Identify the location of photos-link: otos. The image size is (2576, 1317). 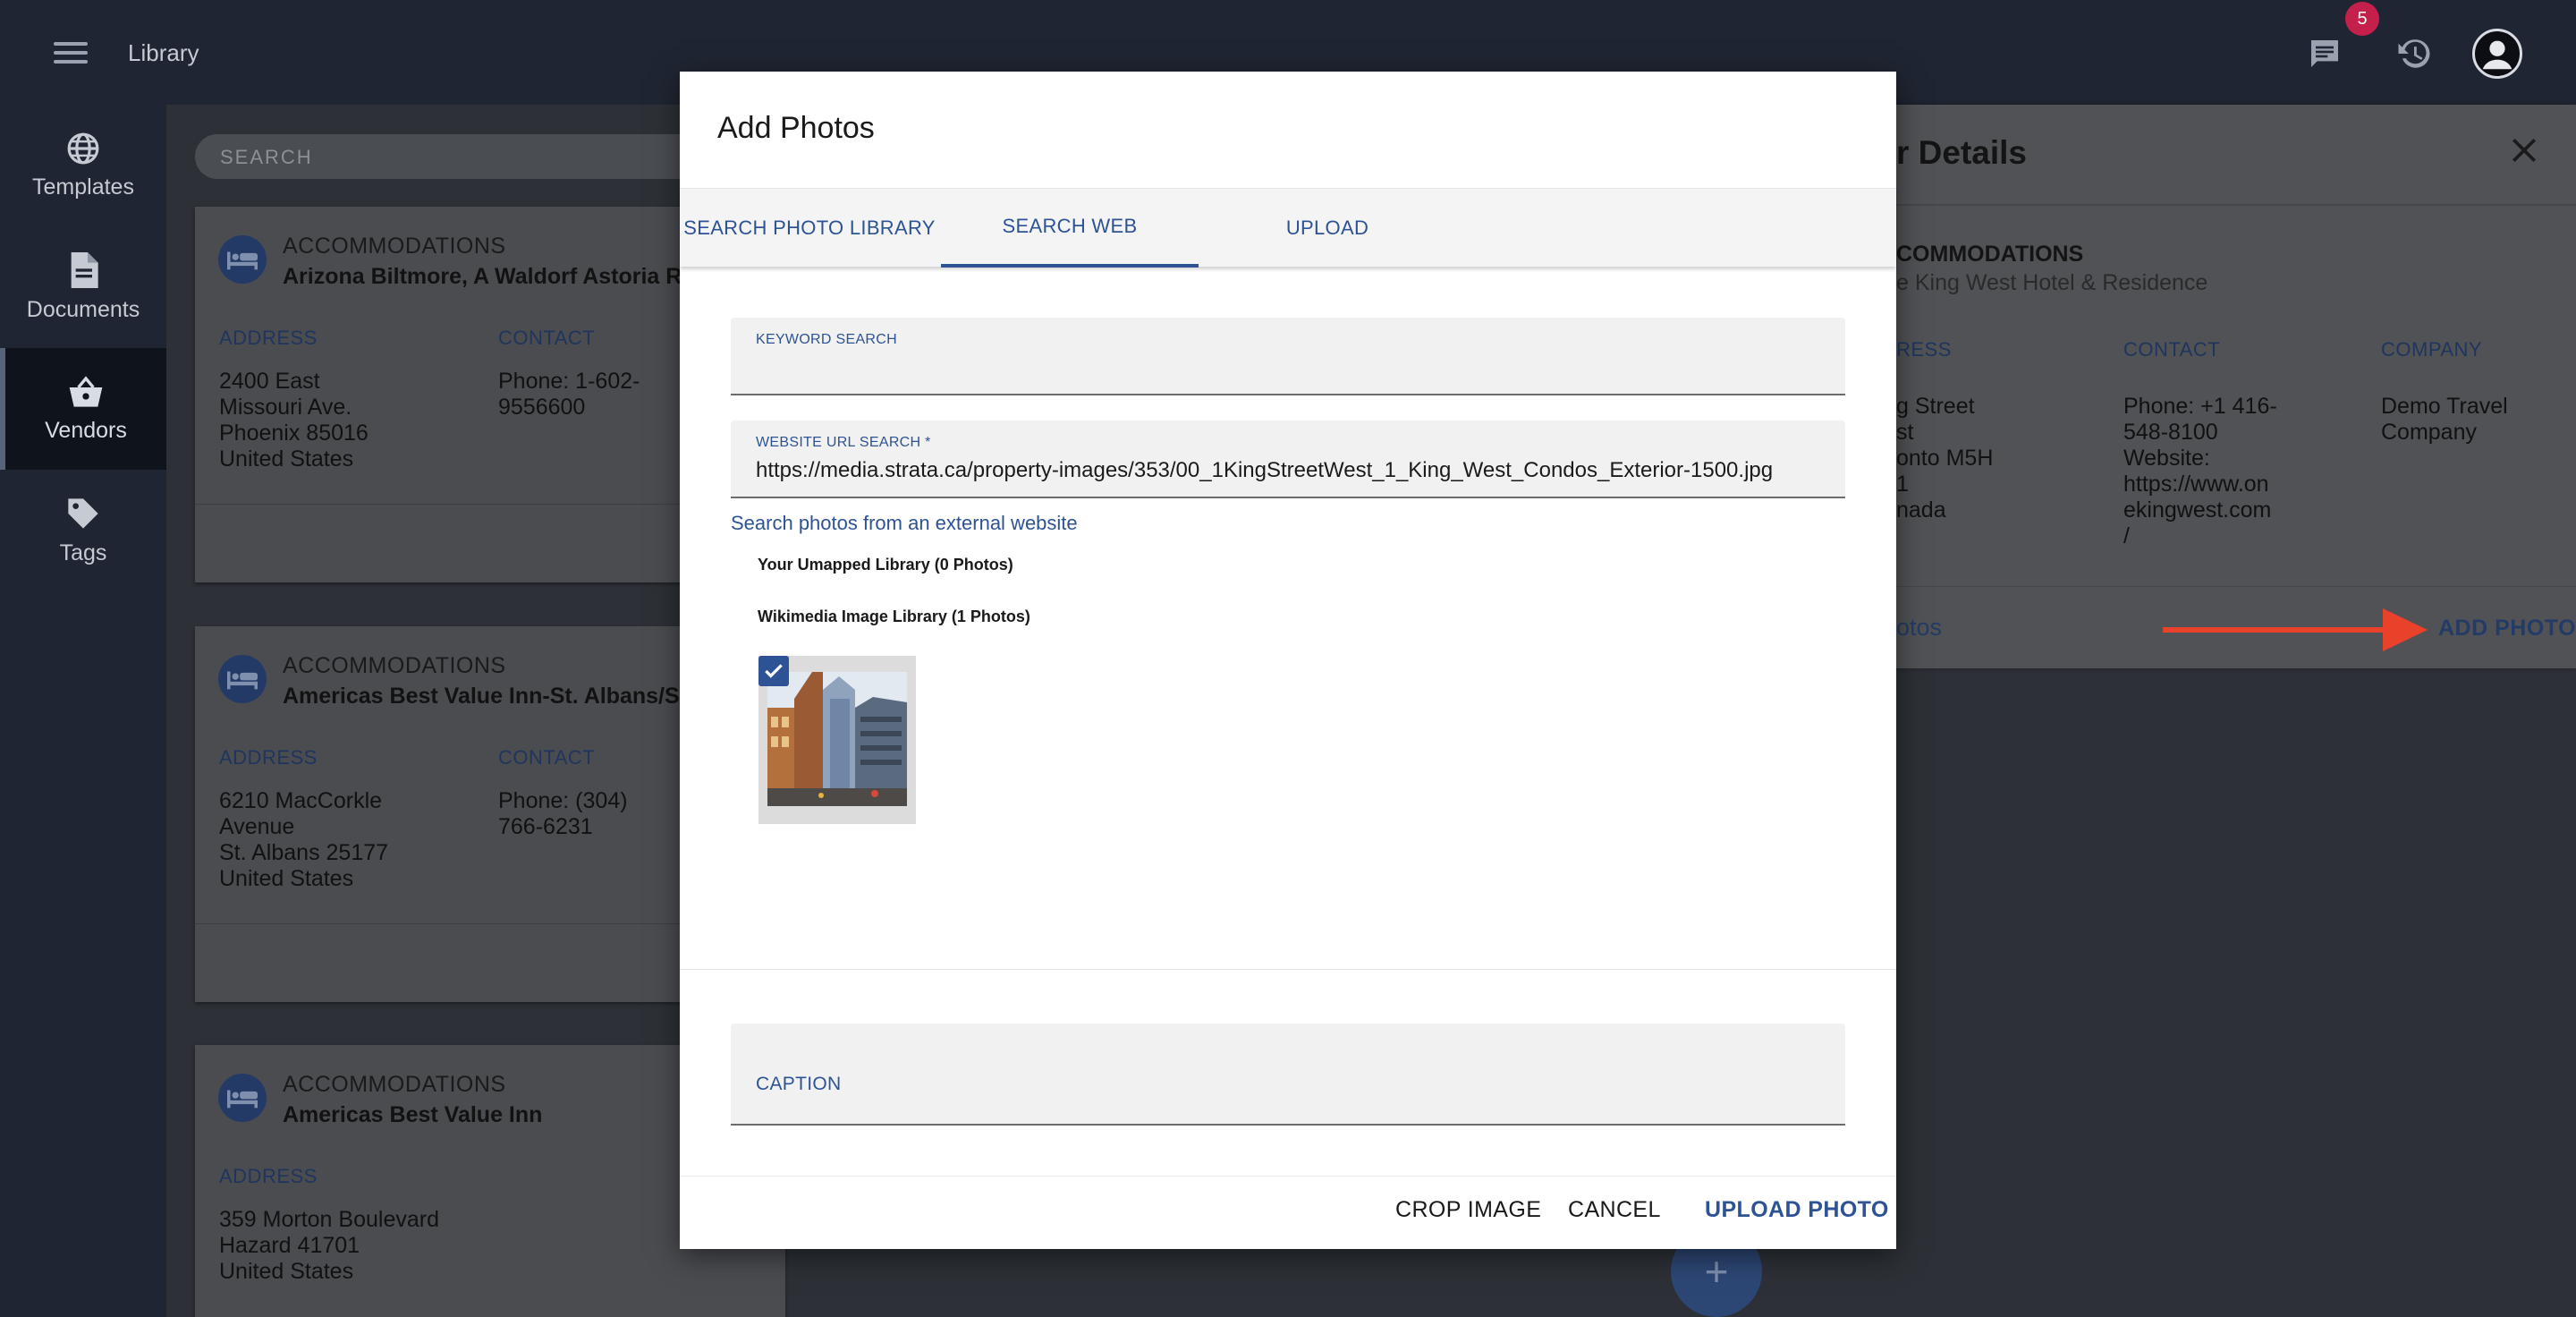
(1919, 628).